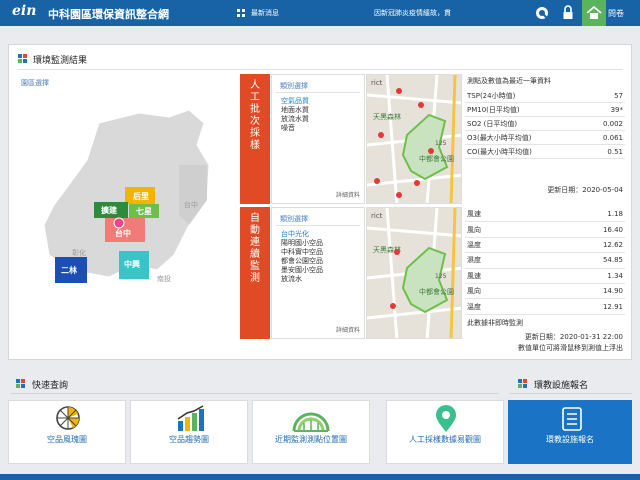 The image size is (640, 480). Describe the element at coordinates (320, 477) in the screenshot. I see `footer-bar` at that location.